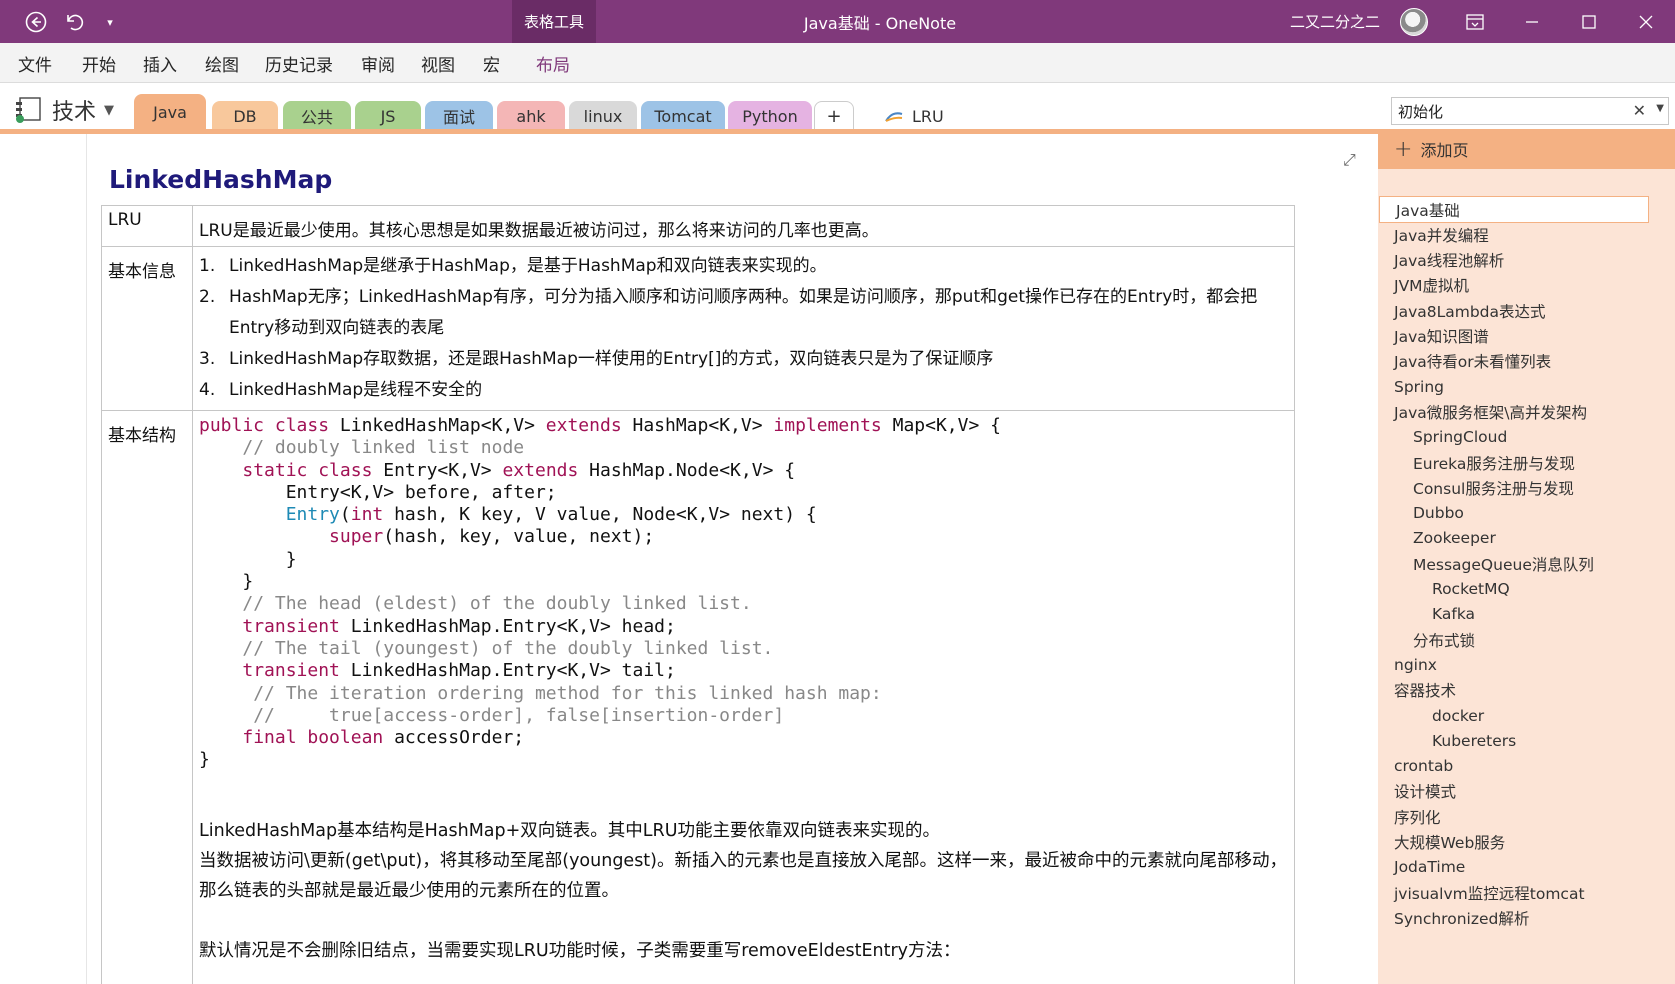  What do you see at coordinates (372, 515) in the screenshot?
I see `code-keyword: int` at bounding box center [372, 515].